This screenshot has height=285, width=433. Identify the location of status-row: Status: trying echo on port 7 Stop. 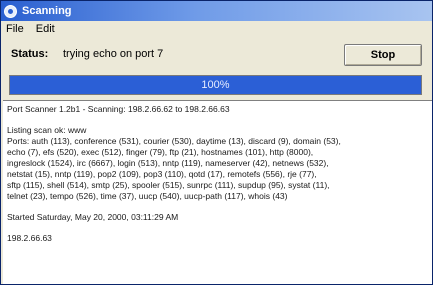
(216, 54).